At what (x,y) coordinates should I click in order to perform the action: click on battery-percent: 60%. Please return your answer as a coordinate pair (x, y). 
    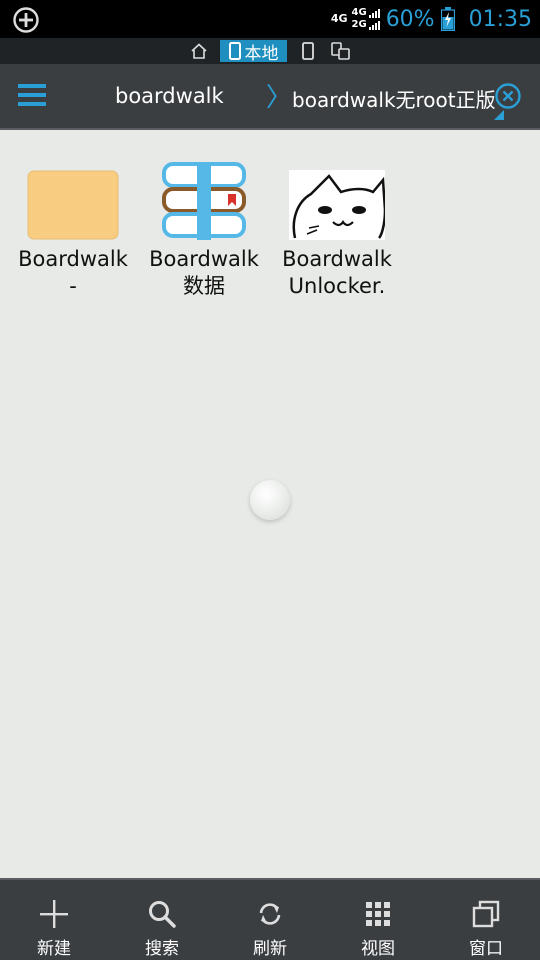
    Looking at the image, I should click on (410, 19).